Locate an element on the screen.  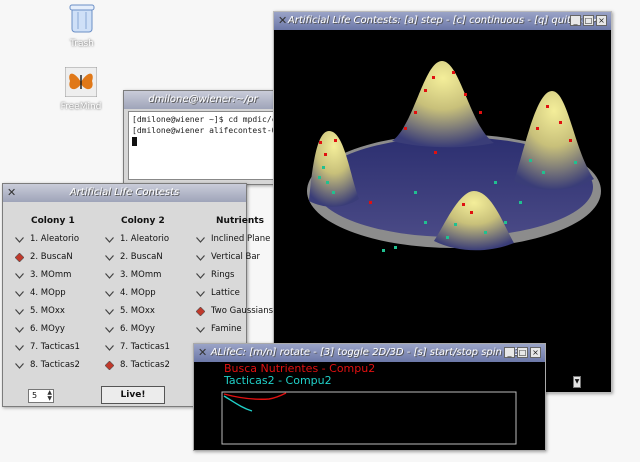
control-titlebar: ✕ Artificial Life Contests is located at coordinates (124, 193).